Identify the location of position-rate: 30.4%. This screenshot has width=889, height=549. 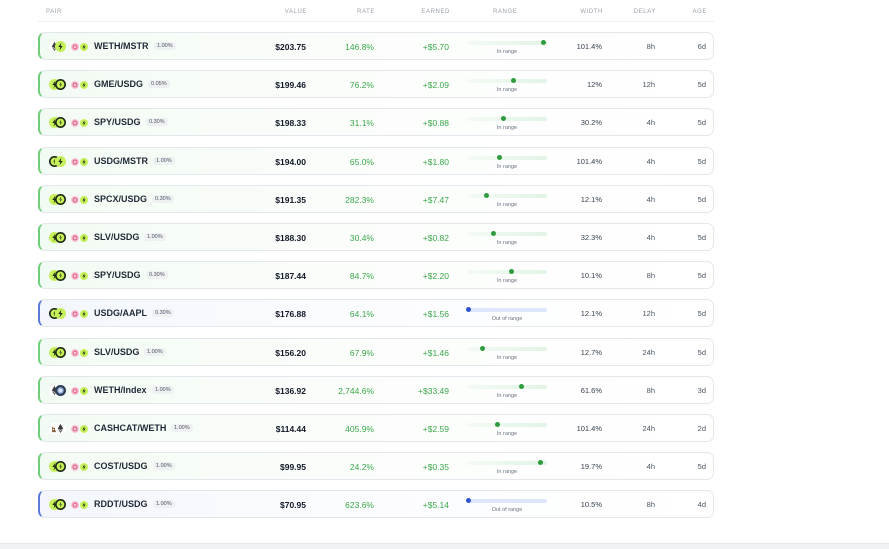
(361, 238).